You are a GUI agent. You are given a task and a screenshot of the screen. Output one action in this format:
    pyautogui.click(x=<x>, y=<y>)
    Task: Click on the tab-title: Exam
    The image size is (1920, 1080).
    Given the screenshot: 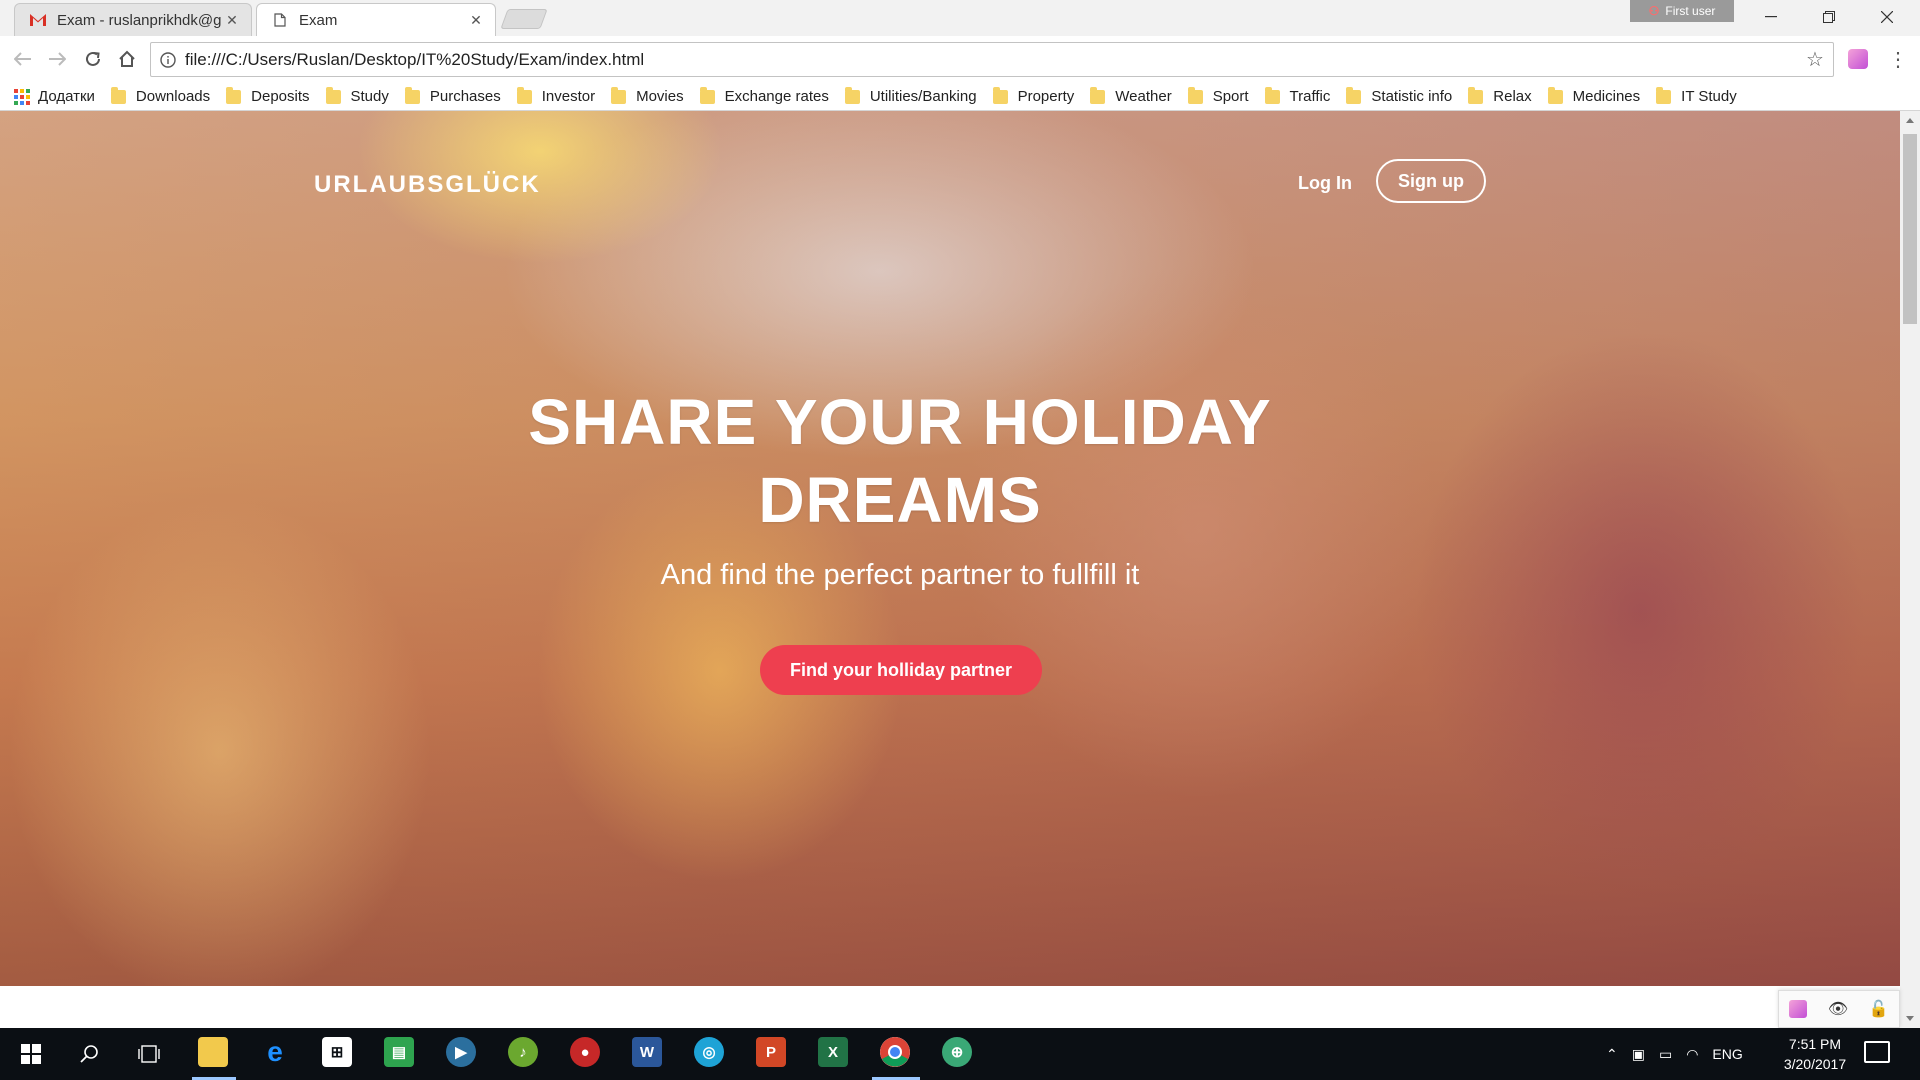 What is the action you would take?
    pyautogui.click(x=318, y=20)
    